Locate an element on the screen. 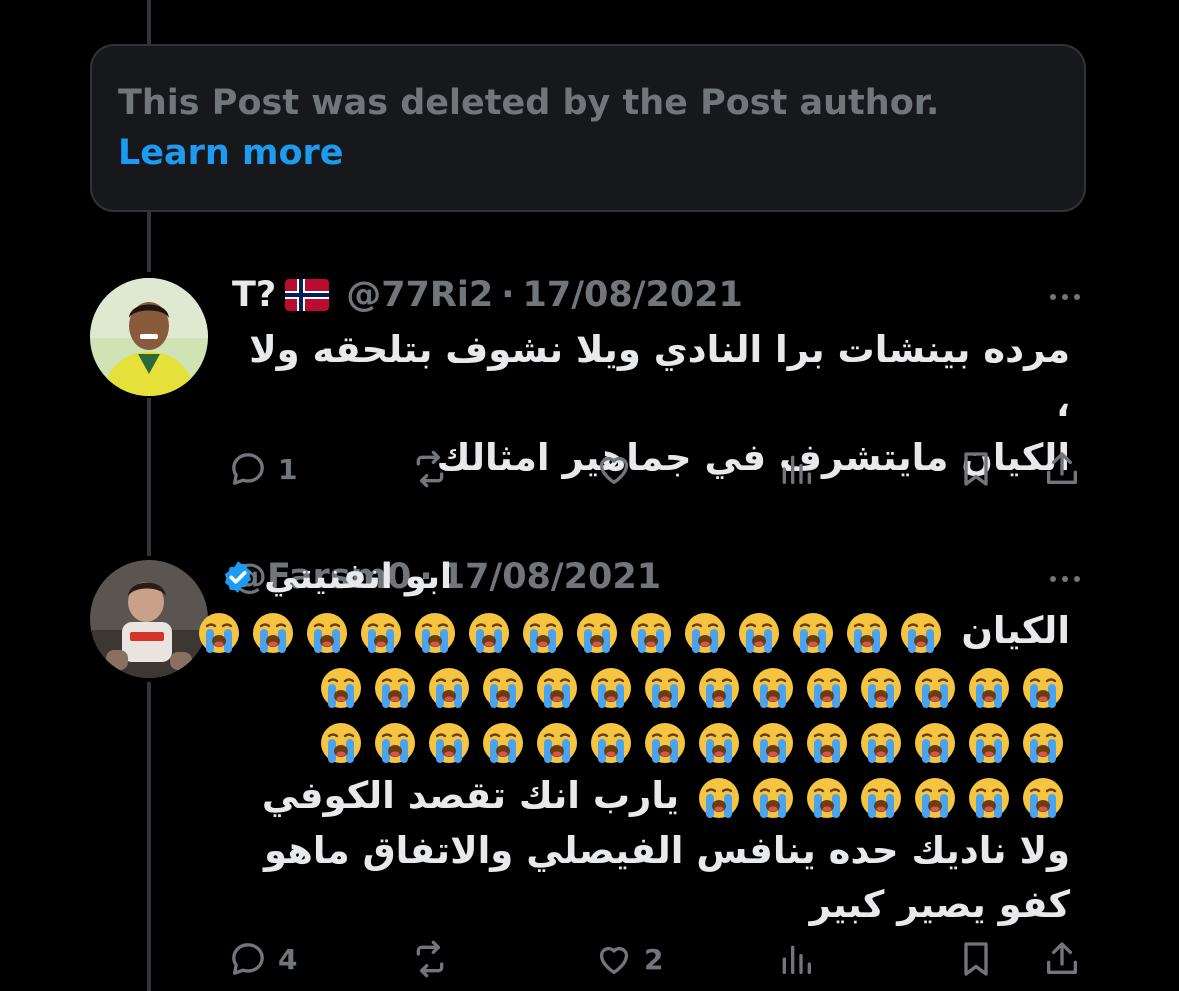 Image resolution: width=1179 pixels, height=991 pixels. user-handle: @77Ri2 is located at coordinates (419, 295).